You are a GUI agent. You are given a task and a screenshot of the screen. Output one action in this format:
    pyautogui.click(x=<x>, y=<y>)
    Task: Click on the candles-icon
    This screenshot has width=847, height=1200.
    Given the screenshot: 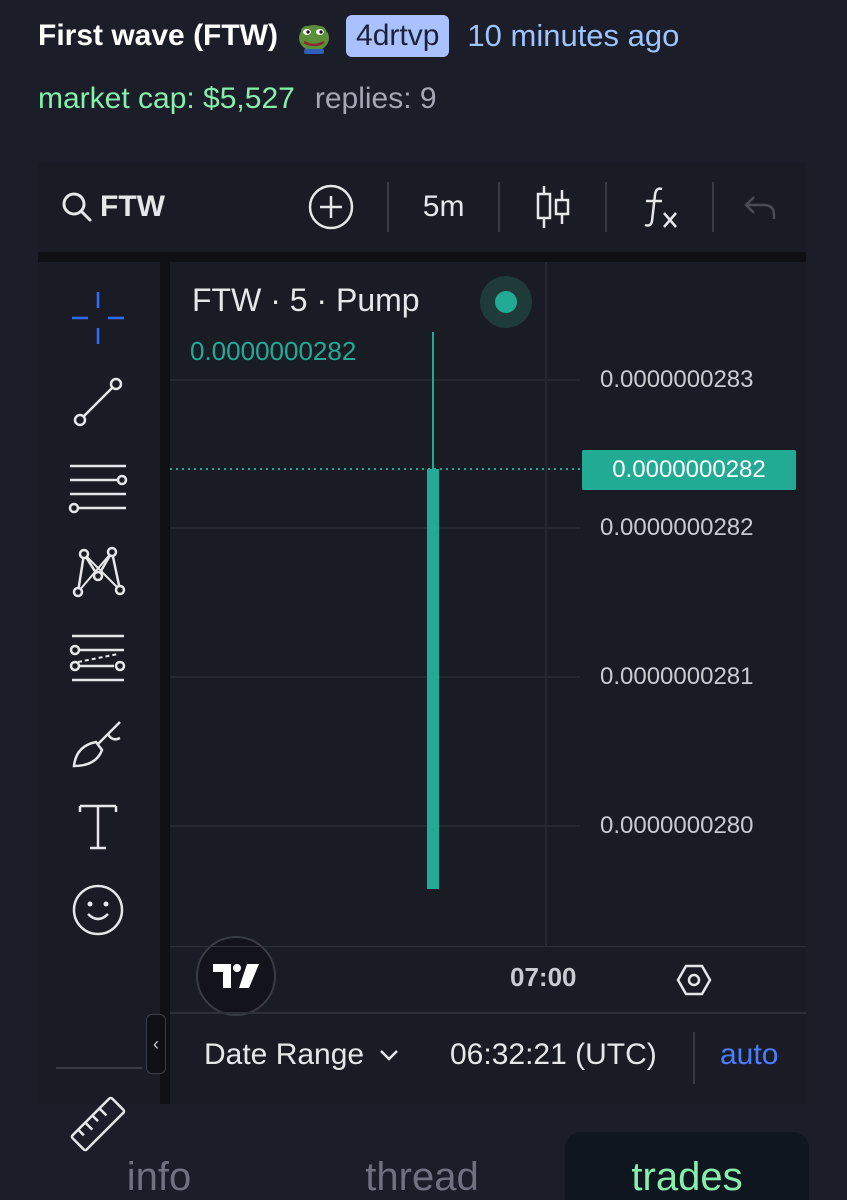 What is the action you would take?
    pyautogui.click(x=552, y=207)
    